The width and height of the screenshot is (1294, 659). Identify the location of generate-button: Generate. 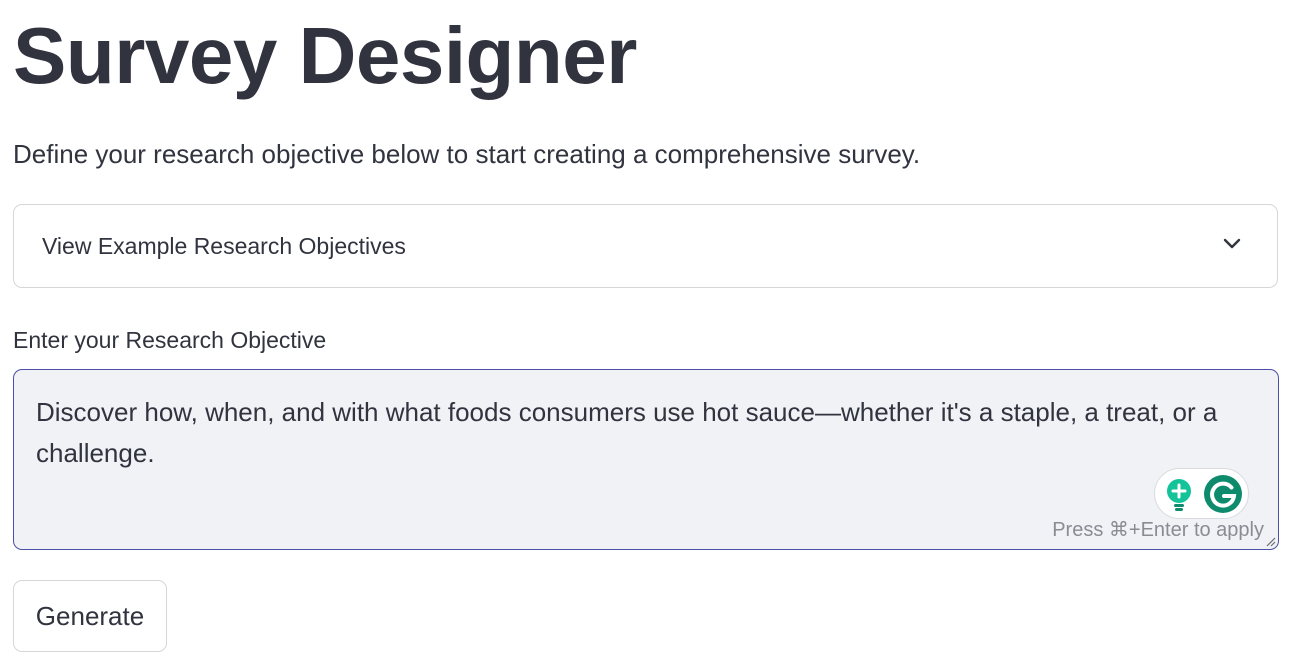
(90, 616).